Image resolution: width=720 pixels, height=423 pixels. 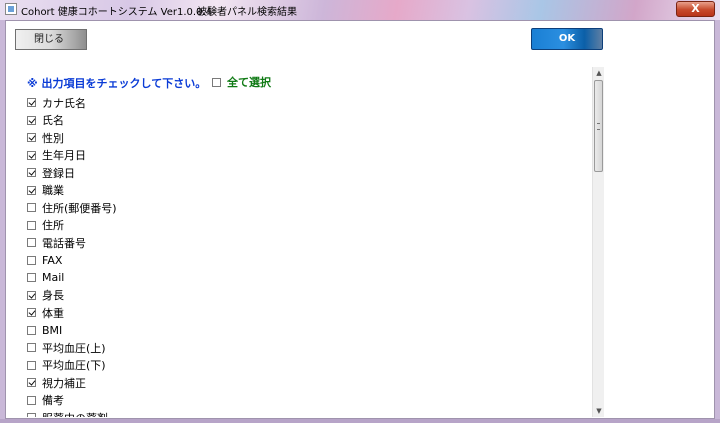 What do you see at coordinates (64, 103) in the screenshot?
I see `item-label: カナ氏名` at bounding box center [64, 103].